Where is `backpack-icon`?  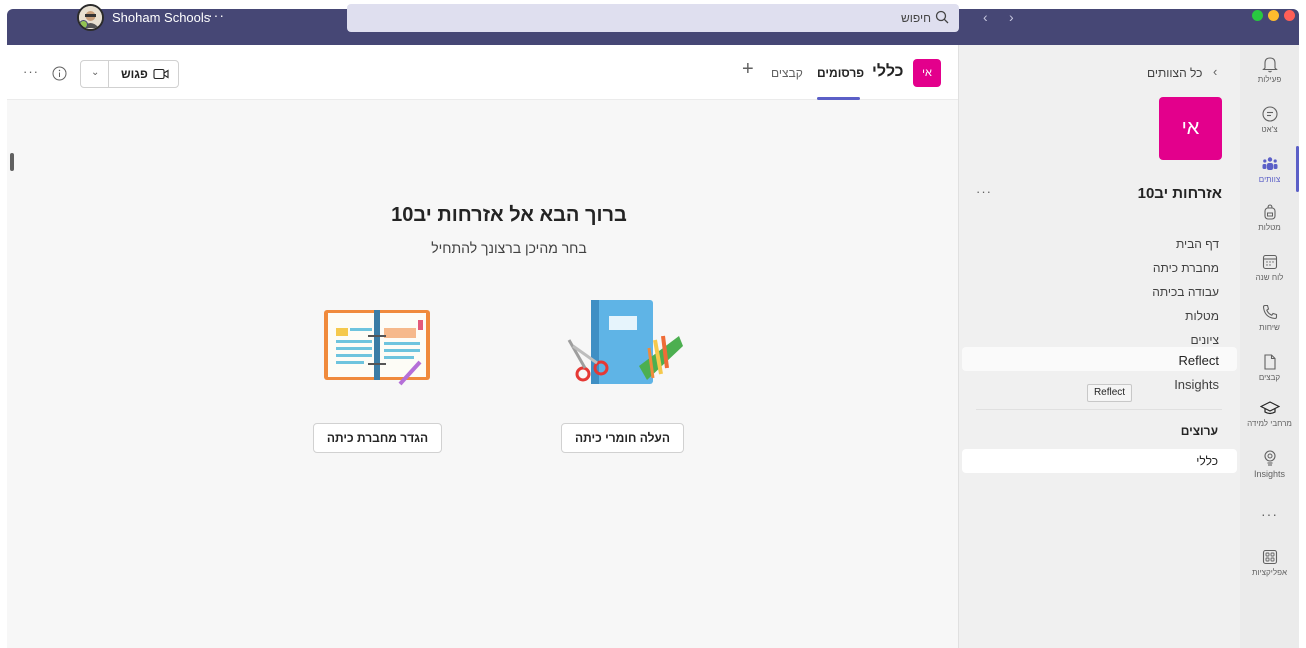
backpack-icon is located at coordinates (1269, 212).